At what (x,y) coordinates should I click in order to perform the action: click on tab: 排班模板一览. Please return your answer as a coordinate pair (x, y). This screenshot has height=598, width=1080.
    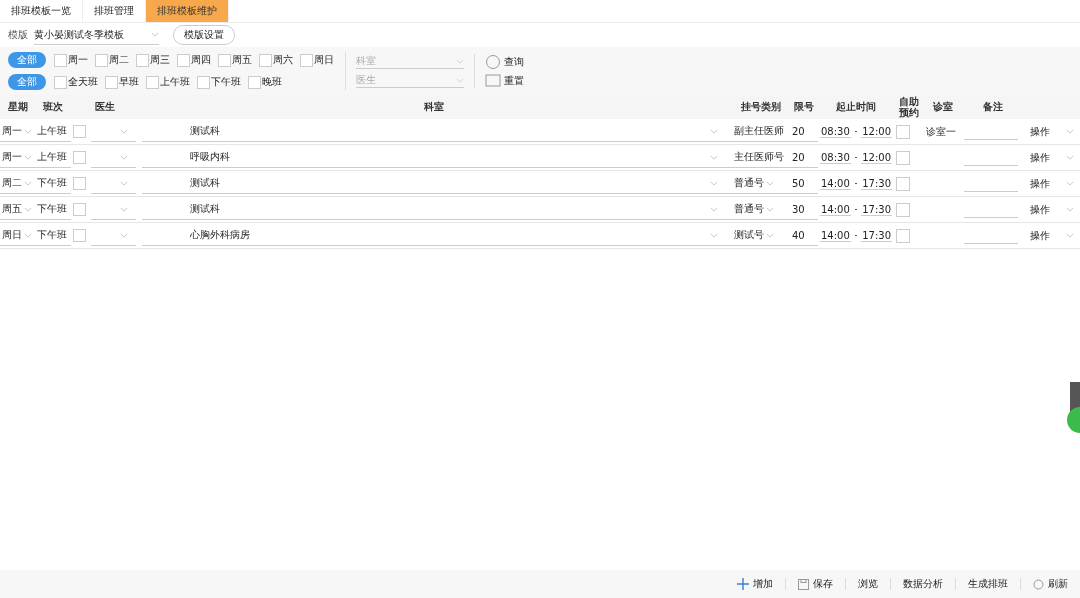
    Looking at the image, I should click on (41, 11).